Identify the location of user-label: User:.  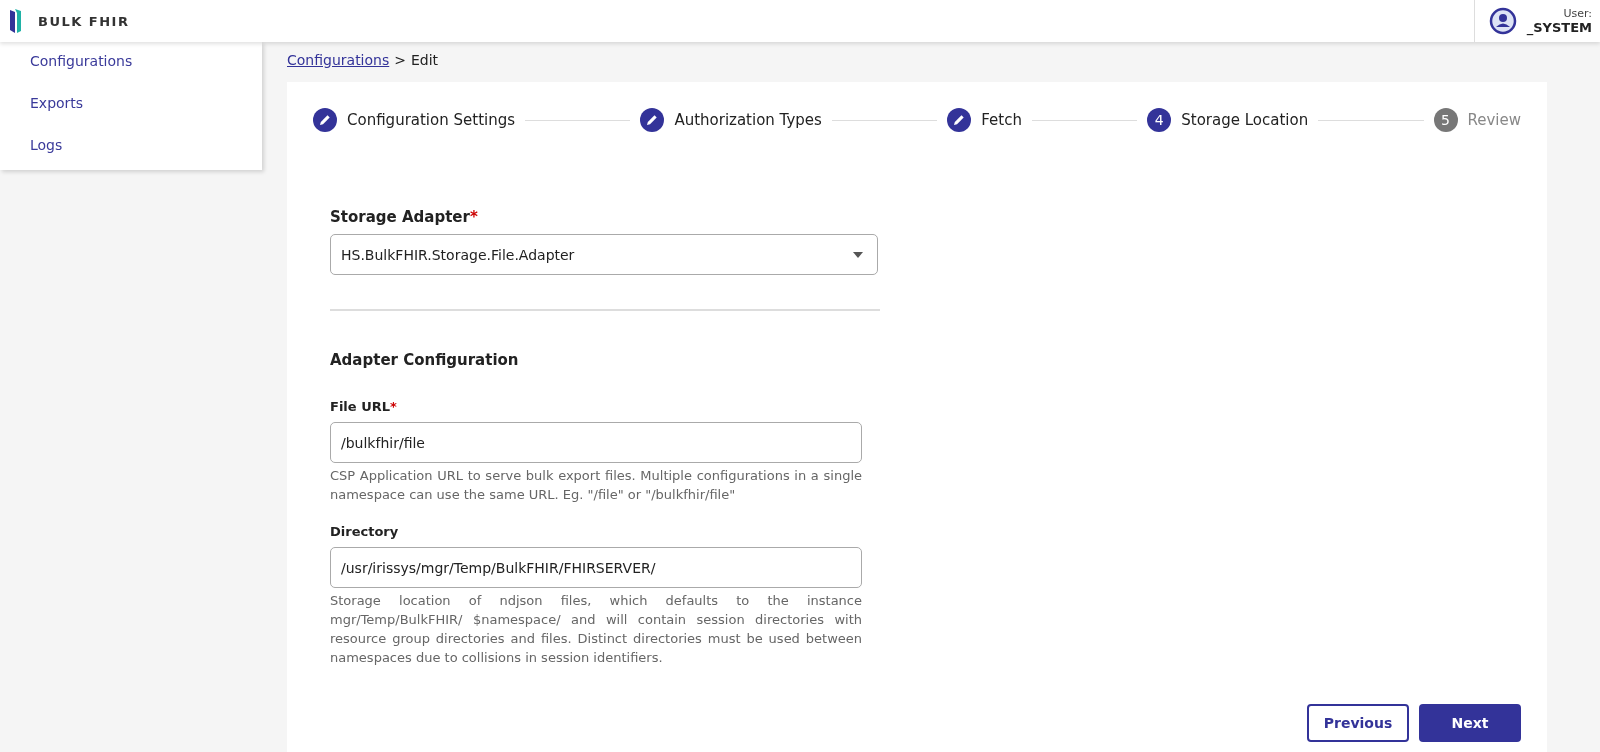
(1577, 13).